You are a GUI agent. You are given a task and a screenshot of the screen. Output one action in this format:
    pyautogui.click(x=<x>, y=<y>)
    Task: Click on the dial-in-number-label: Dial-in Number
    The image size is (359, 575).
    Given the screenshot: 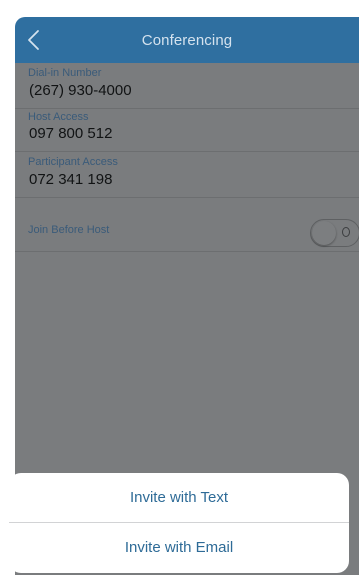 What is the action you would take?
    pyautogui.click(x=65, y=73)
    